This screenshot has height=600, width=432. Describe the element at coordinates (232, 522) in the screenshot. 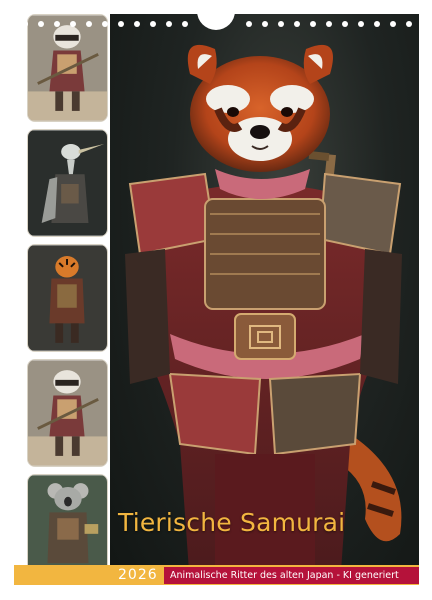

I see `calendar-title: Tierische Samurai` at that location.